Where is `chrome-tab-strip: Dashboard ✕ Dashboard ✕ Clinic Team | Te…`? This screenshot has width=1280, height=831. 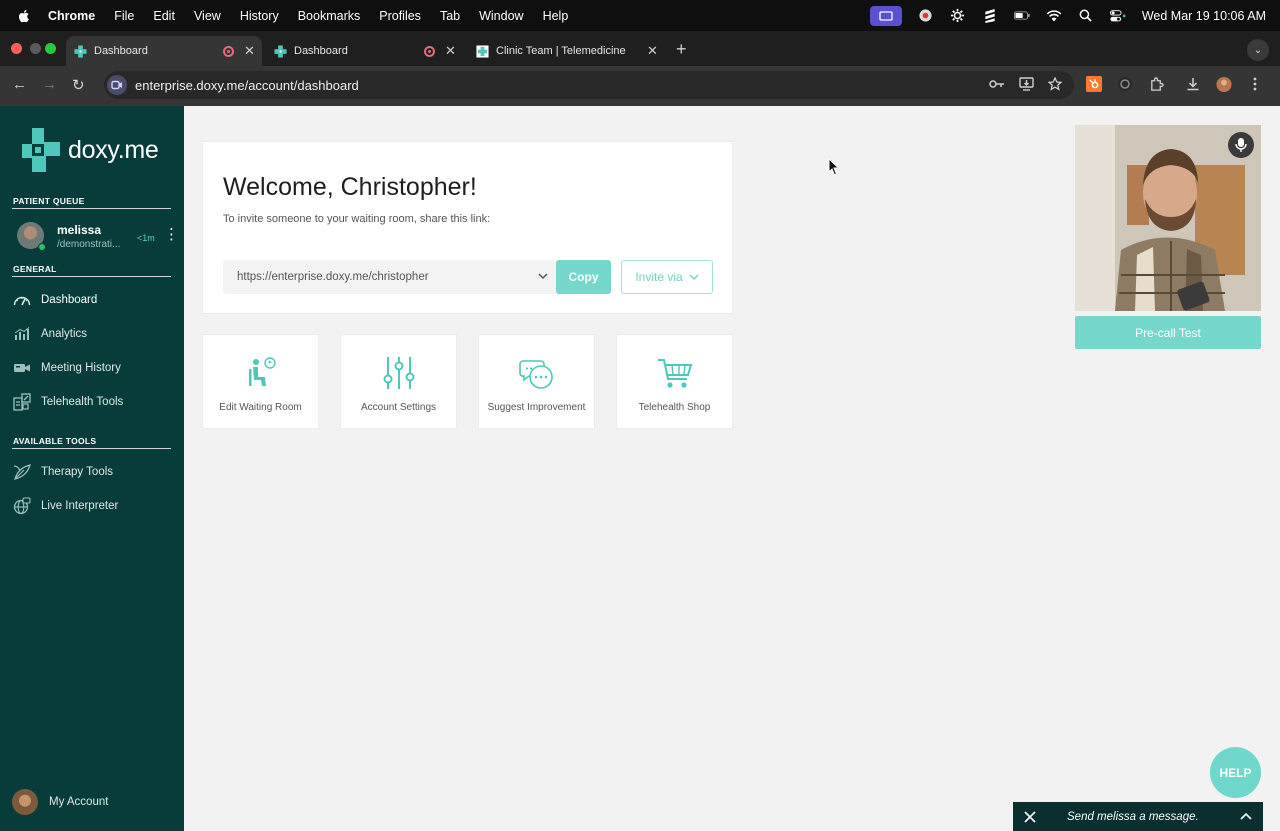 chrome-tab-strip: Dashboard ✕ Dashboard ✕ Clinic Team | Te… is located at coordinates (640, 48).